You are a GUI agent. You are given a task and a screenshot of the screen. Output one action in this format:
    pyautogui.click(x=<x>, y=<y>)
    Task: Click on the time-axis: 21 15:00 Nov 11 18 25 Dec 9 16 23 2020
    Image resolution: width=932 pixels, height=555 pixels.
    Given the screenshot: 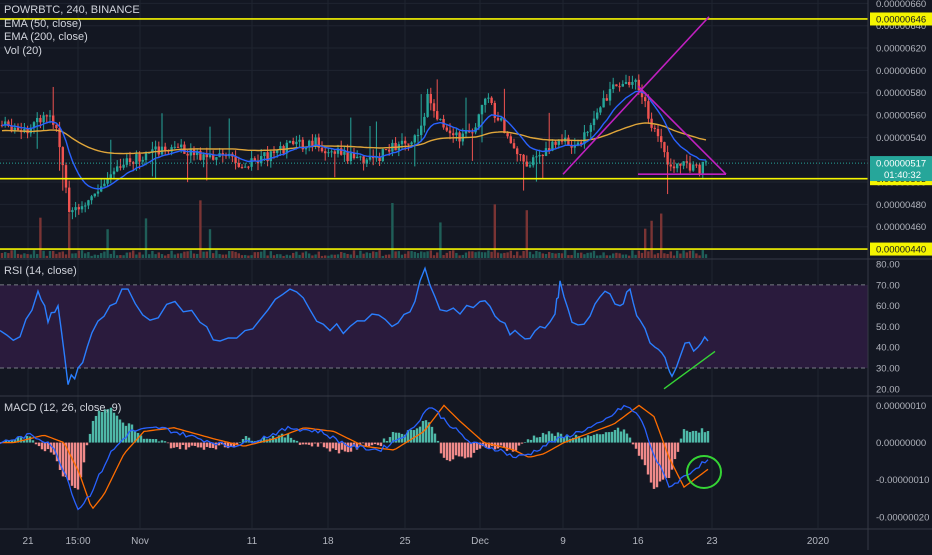 What is the action you would take?
    pyautogui.click(x=425, y=541)
    